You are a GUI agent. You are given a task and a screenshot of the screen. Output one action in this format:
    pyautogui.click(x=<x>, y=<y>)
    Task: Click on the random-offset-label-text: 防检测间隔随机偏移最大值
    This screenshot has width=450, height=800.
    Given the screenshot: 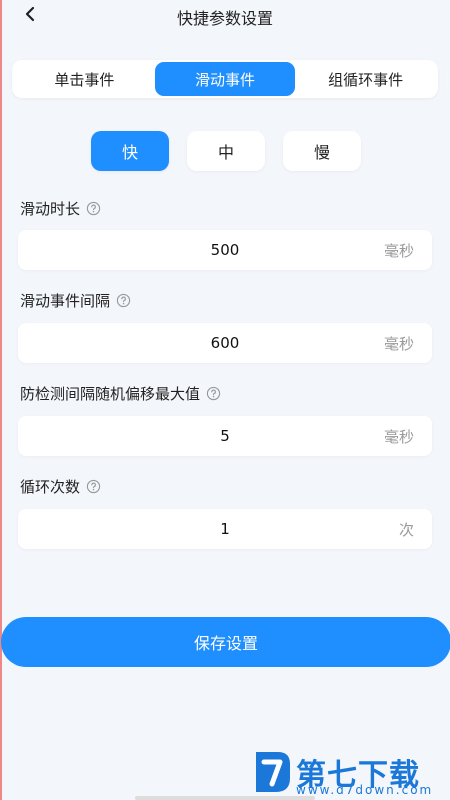 What is the action you would take?
    pyautogui.click(x=110, y=394)
    